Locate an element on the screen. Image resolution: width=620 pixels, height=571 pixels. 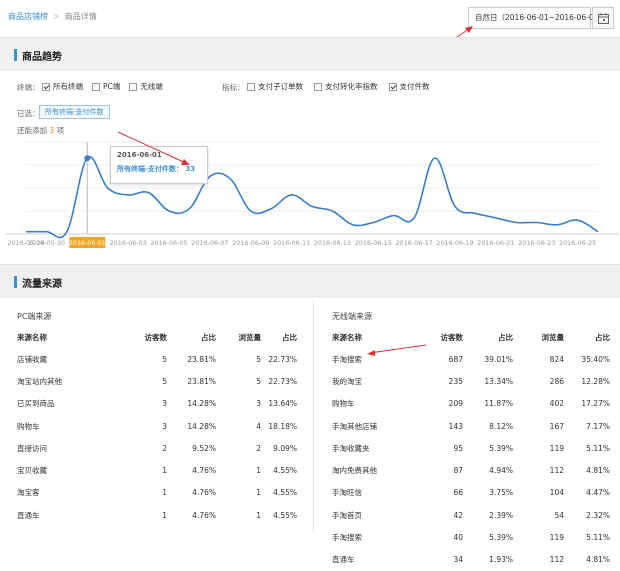
terminal-mobile-checkbox is located at coordinates (133, 86).